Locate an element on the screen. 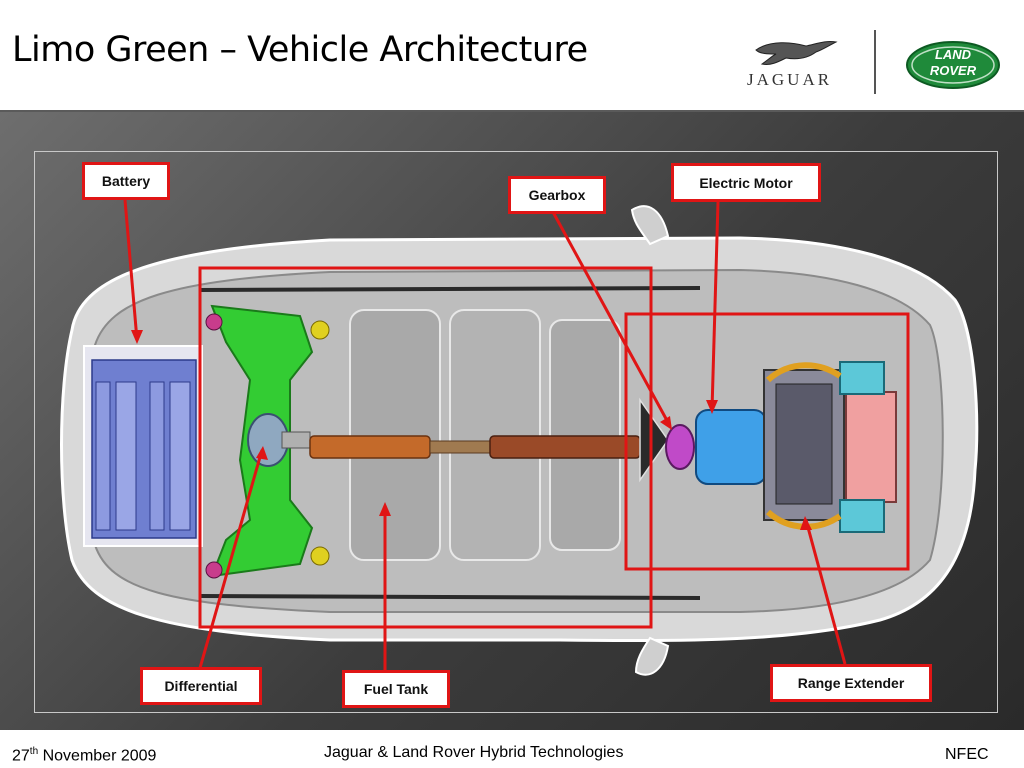 This screenshot has height=768, width=1024. footer-date: 27th November 2009 is located at coordinates (84, 755).